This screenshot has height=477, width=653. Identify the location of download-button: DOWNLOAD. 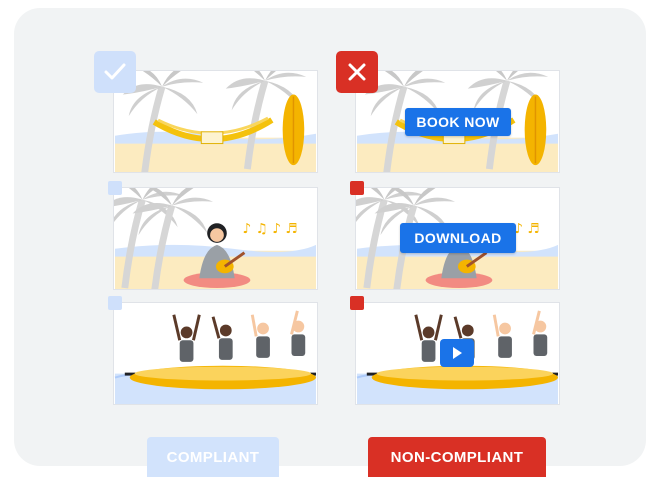
(458, 238).